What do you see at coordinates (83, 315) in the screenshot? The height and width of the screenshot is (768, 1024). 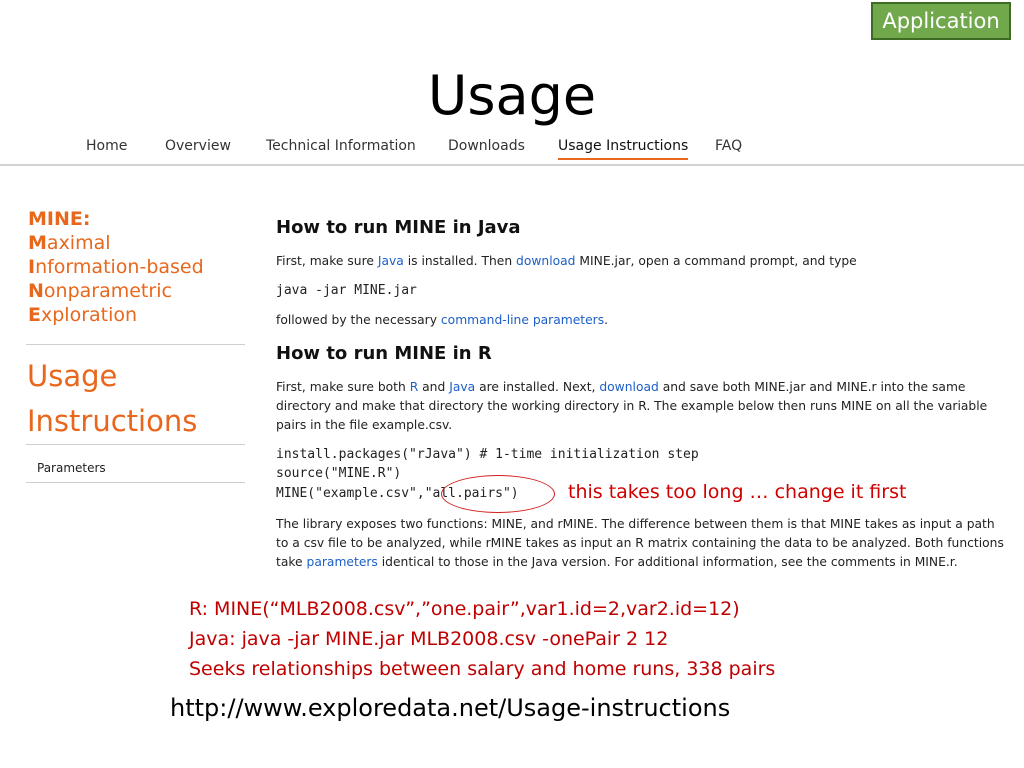 I see `acronym-line: Exploration` at bounding box center [83, 315].